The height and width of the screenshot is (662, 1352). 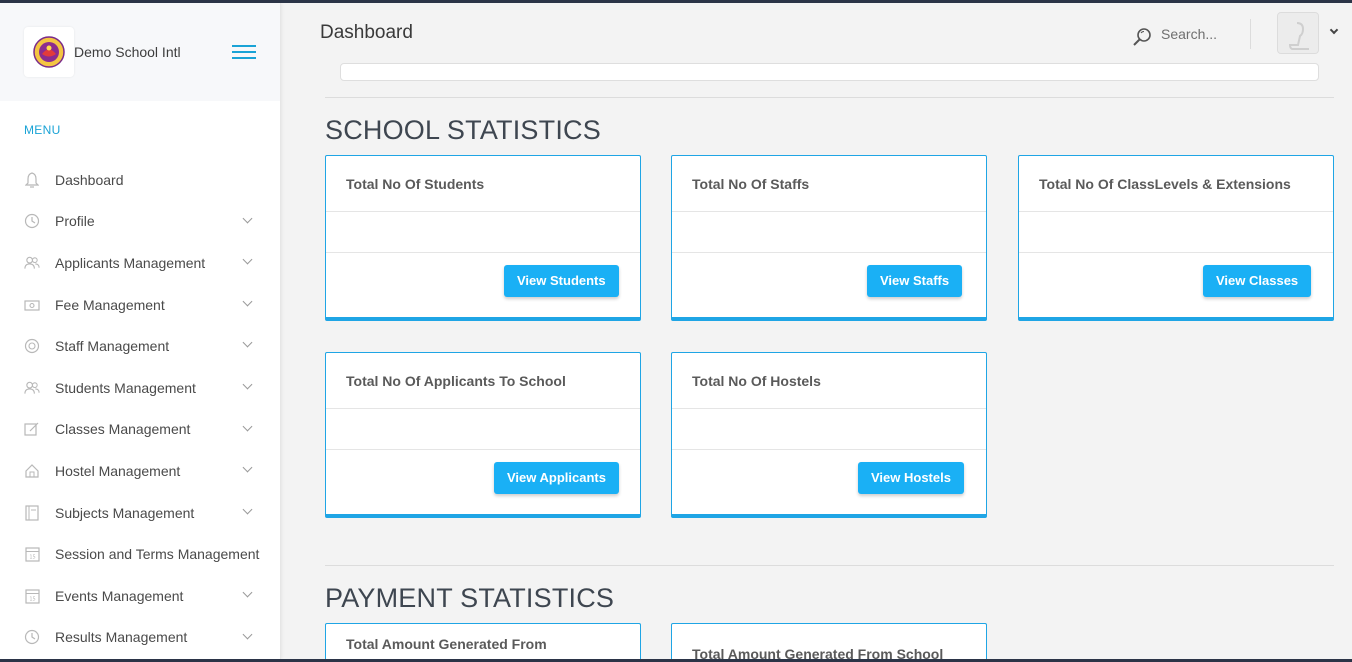 What do you see at coordinates (32, 346) in the screenshot?
I see `support-icon` at bounding box center [32, 346].